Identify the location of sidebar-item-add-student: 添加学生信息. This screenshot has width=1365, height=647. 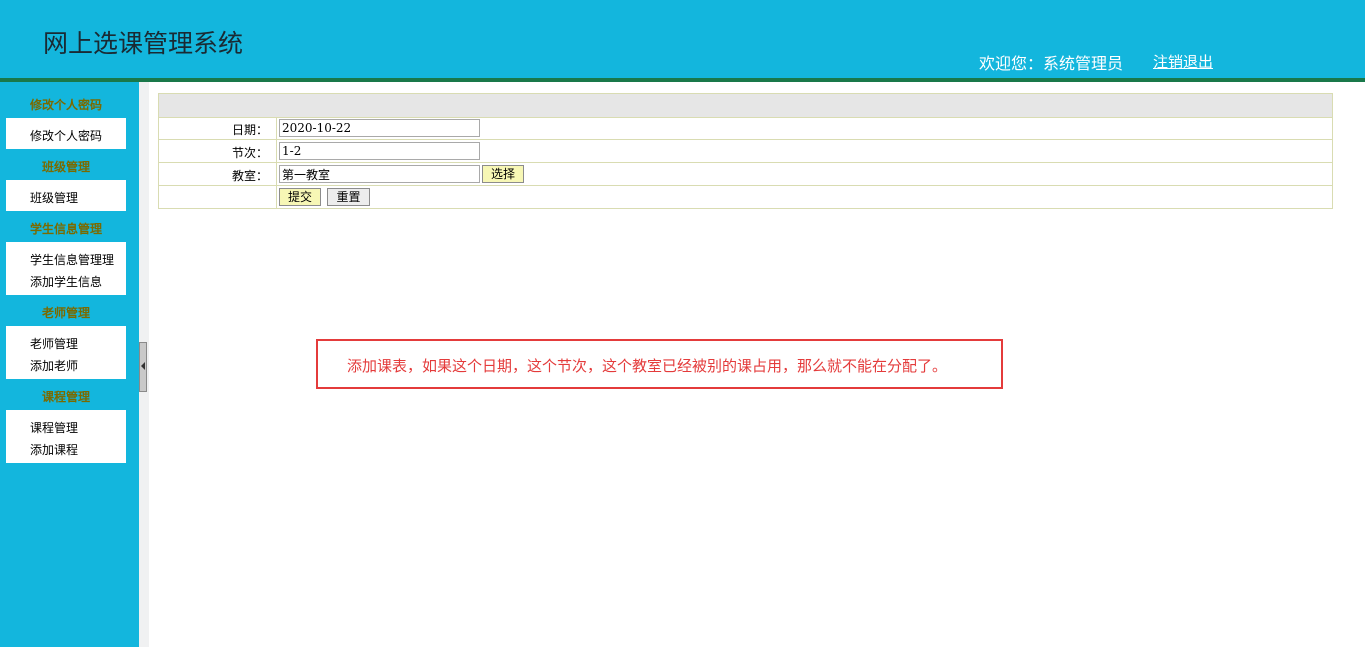
(66, 281).